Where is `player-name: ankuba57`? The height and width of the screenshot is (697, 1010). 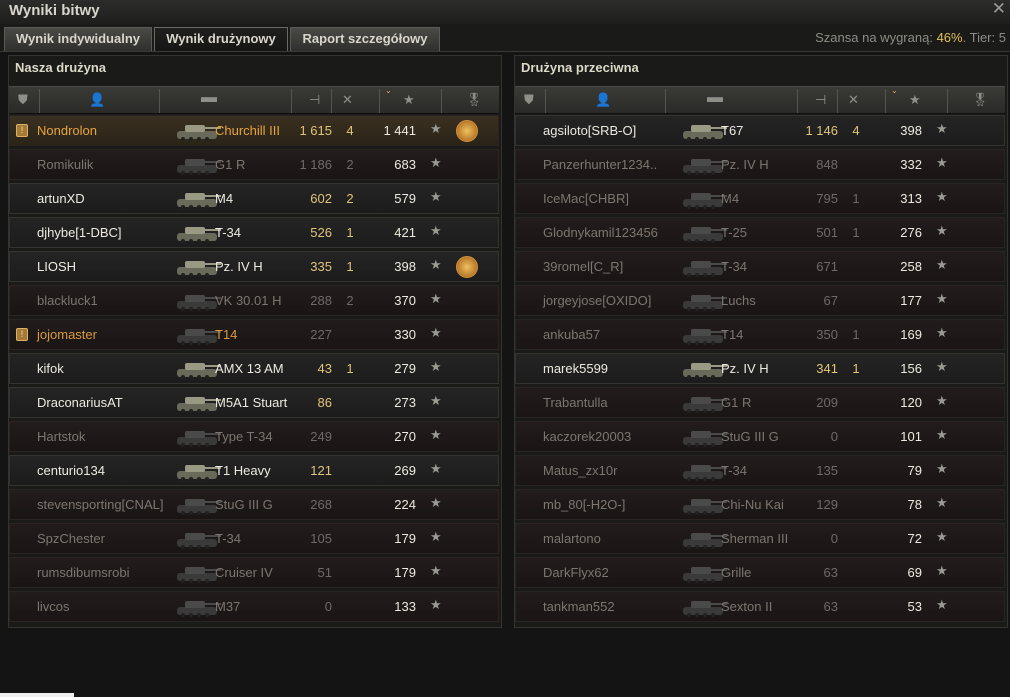 player-name: ankuba57 is located at coordinates (571, 334).